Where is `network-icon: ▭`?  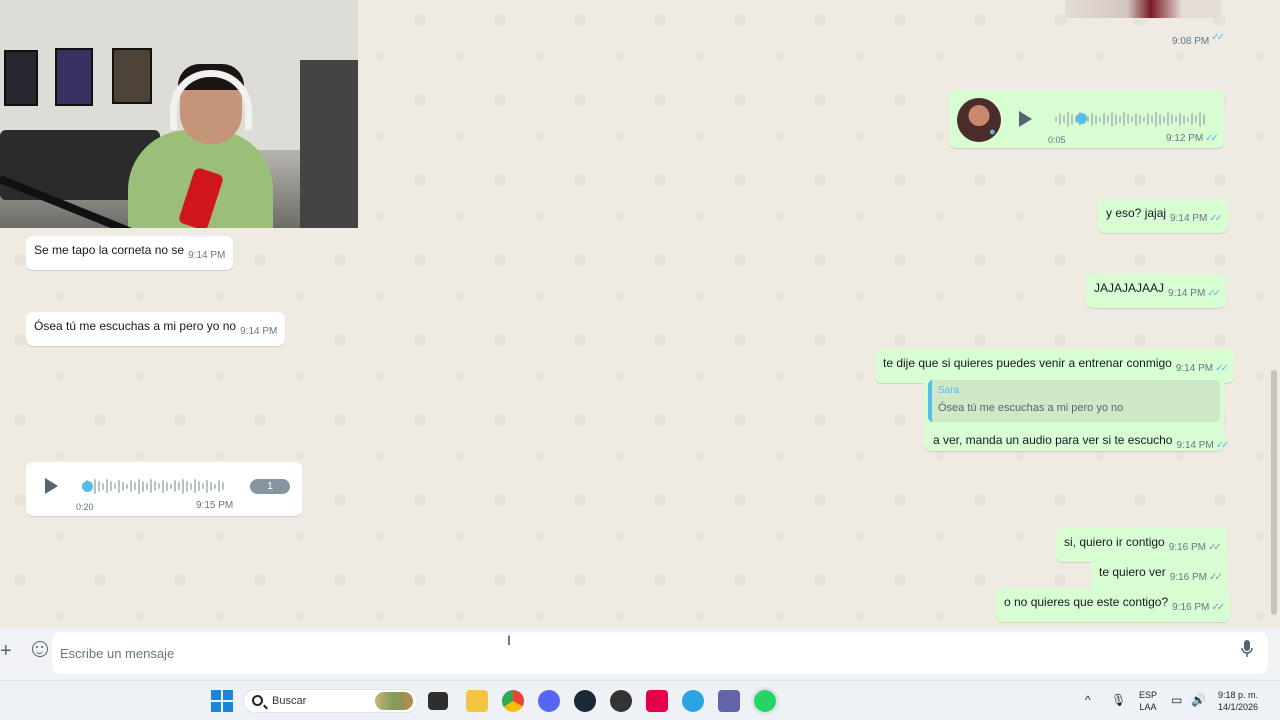
network-icon: ▭ is located at coordinates (1176, 700).